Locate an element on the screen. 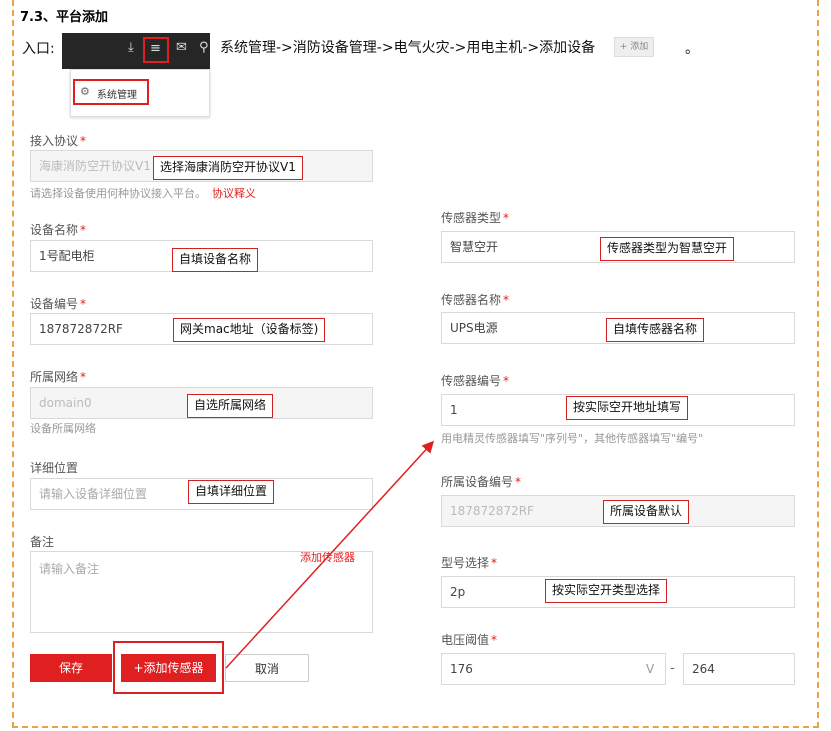 This screenshot has height=731, width=831. voltage-unit: V is located at coordinates (650, 669).